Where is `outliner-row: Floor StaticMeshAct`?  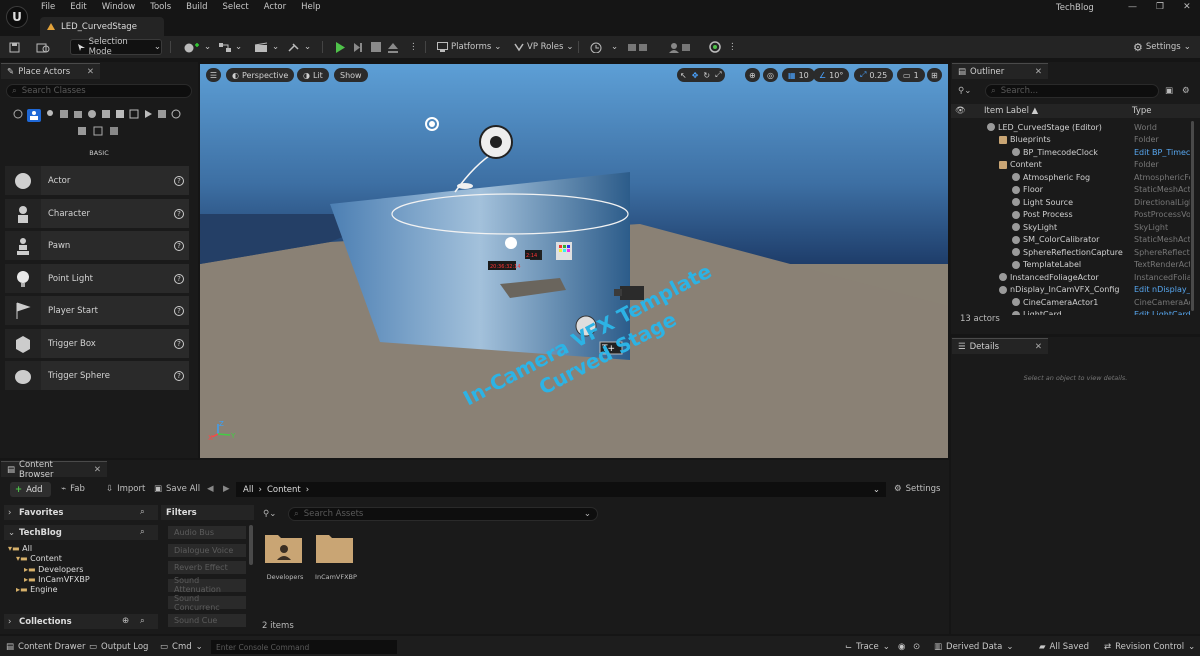 outliner-row: Floor StaticMeshAct is located at coordinates (1072, 190).